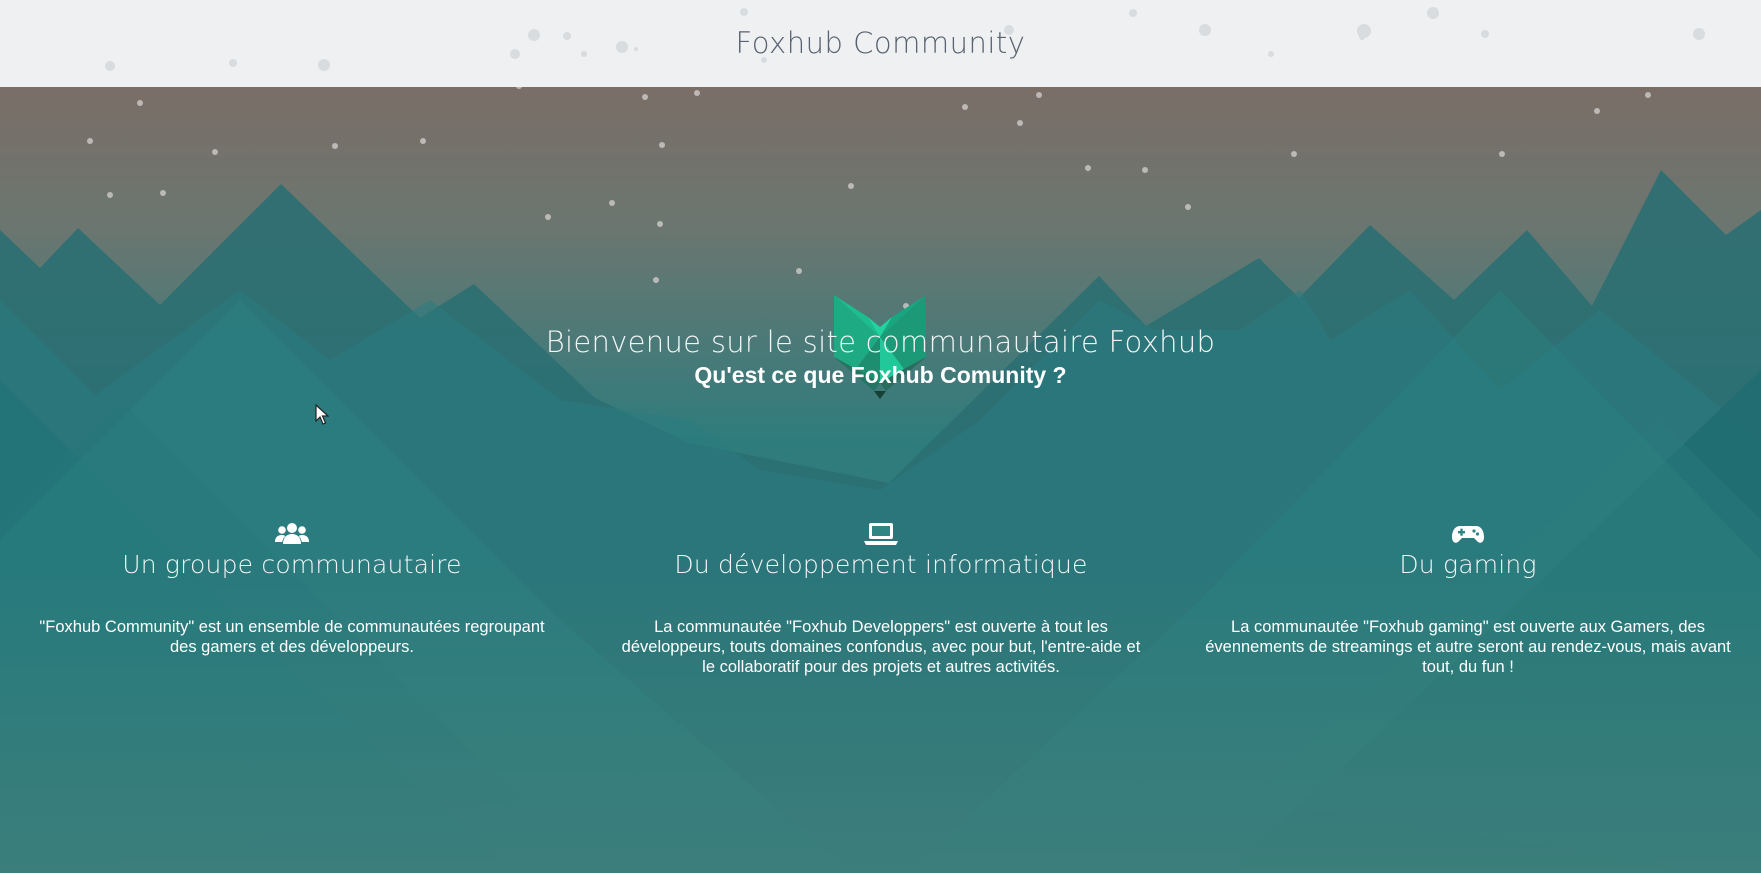 The width and height of the screenshot is (1761, 873). Describe the element at coordinates (881, 535) in the screenshot. I see `laptop-icon` at that location.